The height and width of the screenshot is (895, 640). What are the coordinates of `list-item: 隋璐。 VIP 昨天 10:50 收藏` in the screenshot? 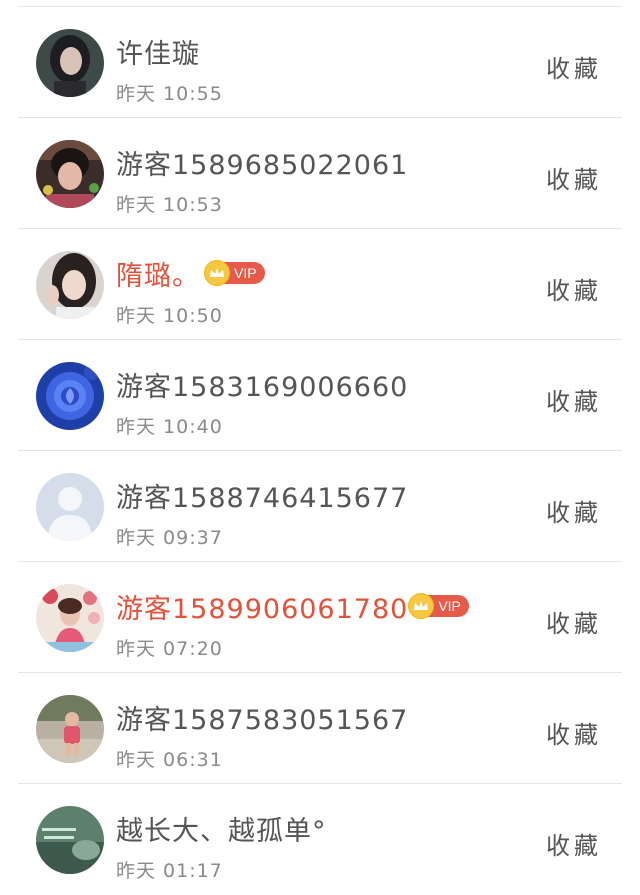 It's located at (320, 284).